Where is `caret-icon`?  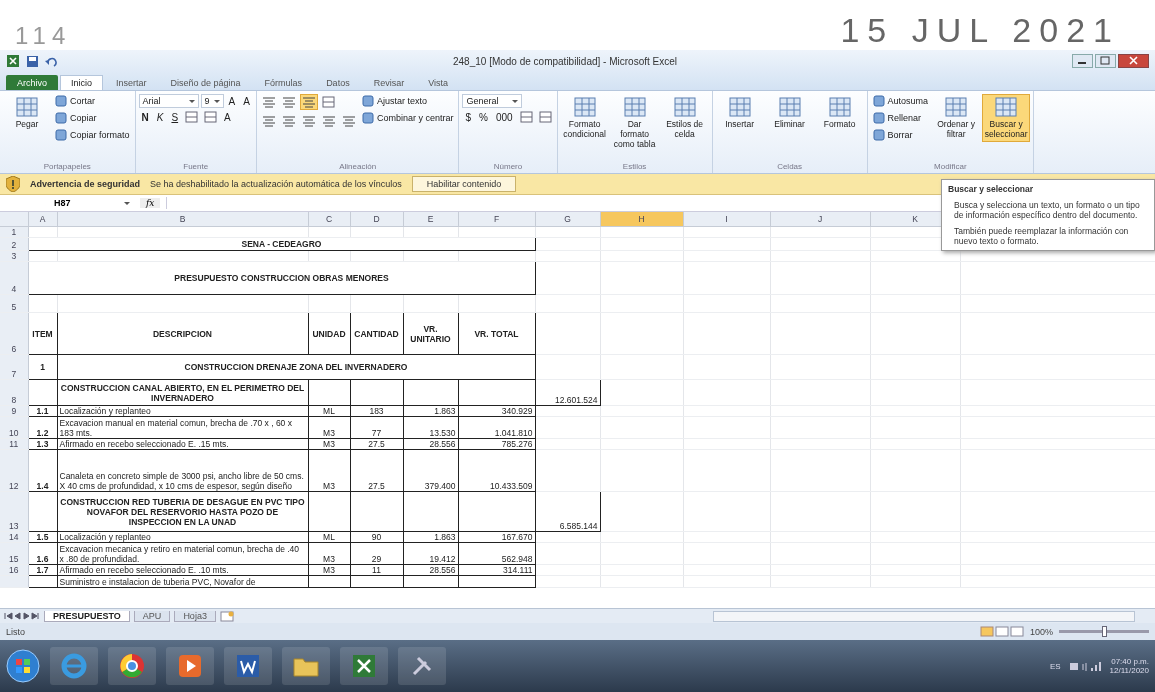
caret-icon is located at coordinates (216, 101).